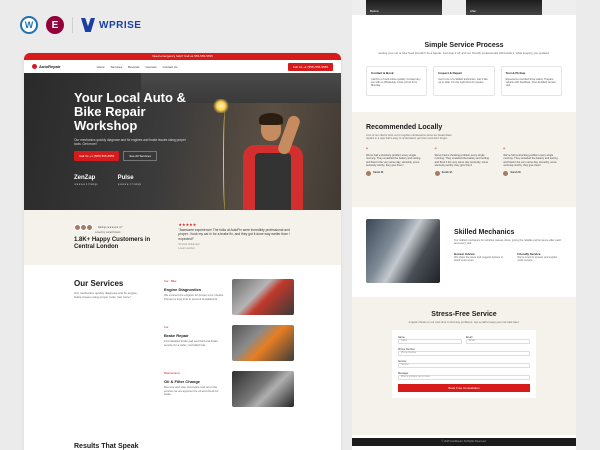 The height and width of the screenshot is (450, 600). What do you see at coordinates (464, 354) in the screenshot?
I see `phone-field: Phone Number` at bounding box center [464, 354].